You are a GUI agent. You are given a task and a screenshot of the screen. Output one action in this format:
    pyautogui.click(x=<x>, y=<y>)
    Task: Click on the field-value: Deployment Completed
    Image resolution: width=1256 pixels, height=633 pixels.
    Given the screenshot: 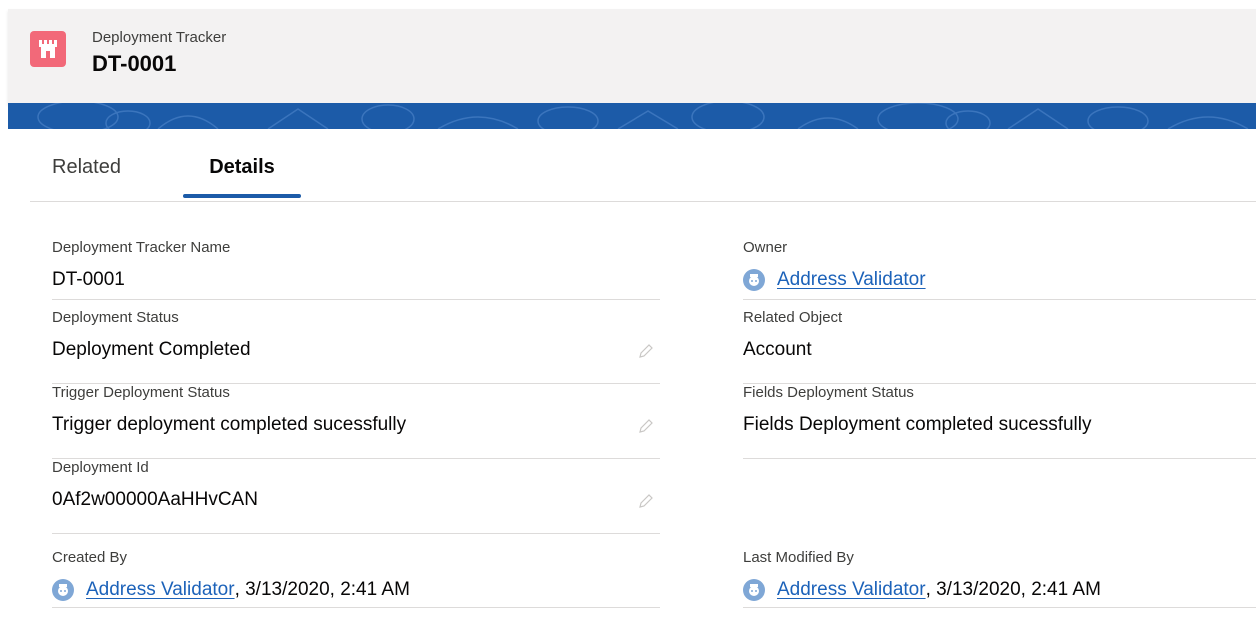 What is the action you would take?
    pyautogui.click(x=151, y=350)
    